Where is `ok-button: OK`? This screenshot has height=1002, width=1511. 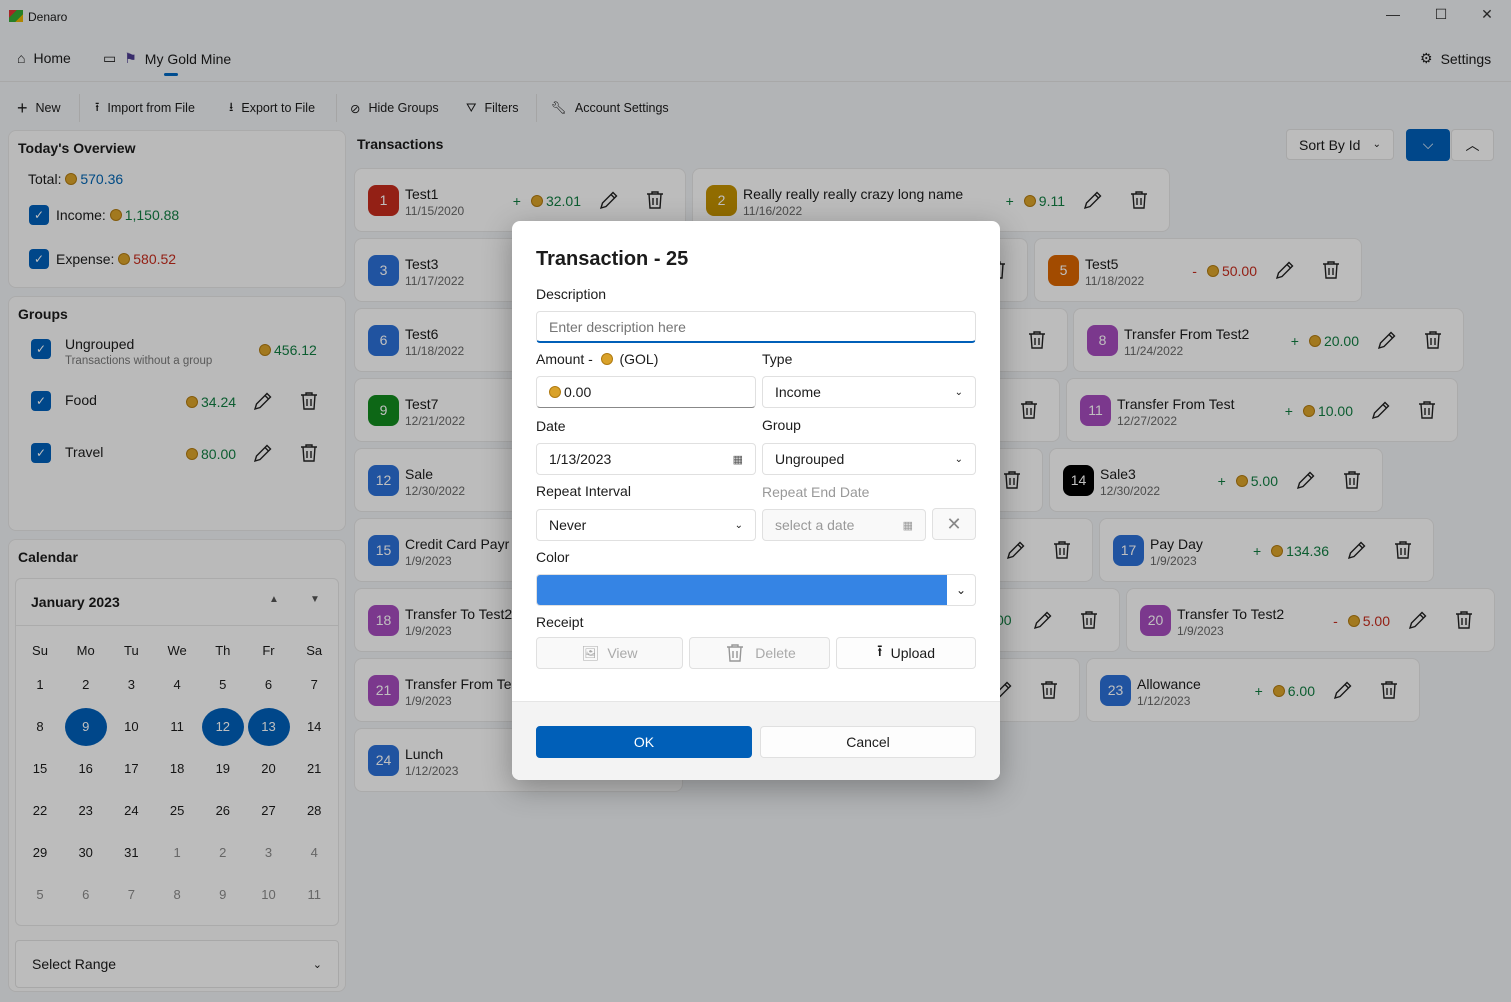
ok-button: OK is located at coordinates (644, 742).